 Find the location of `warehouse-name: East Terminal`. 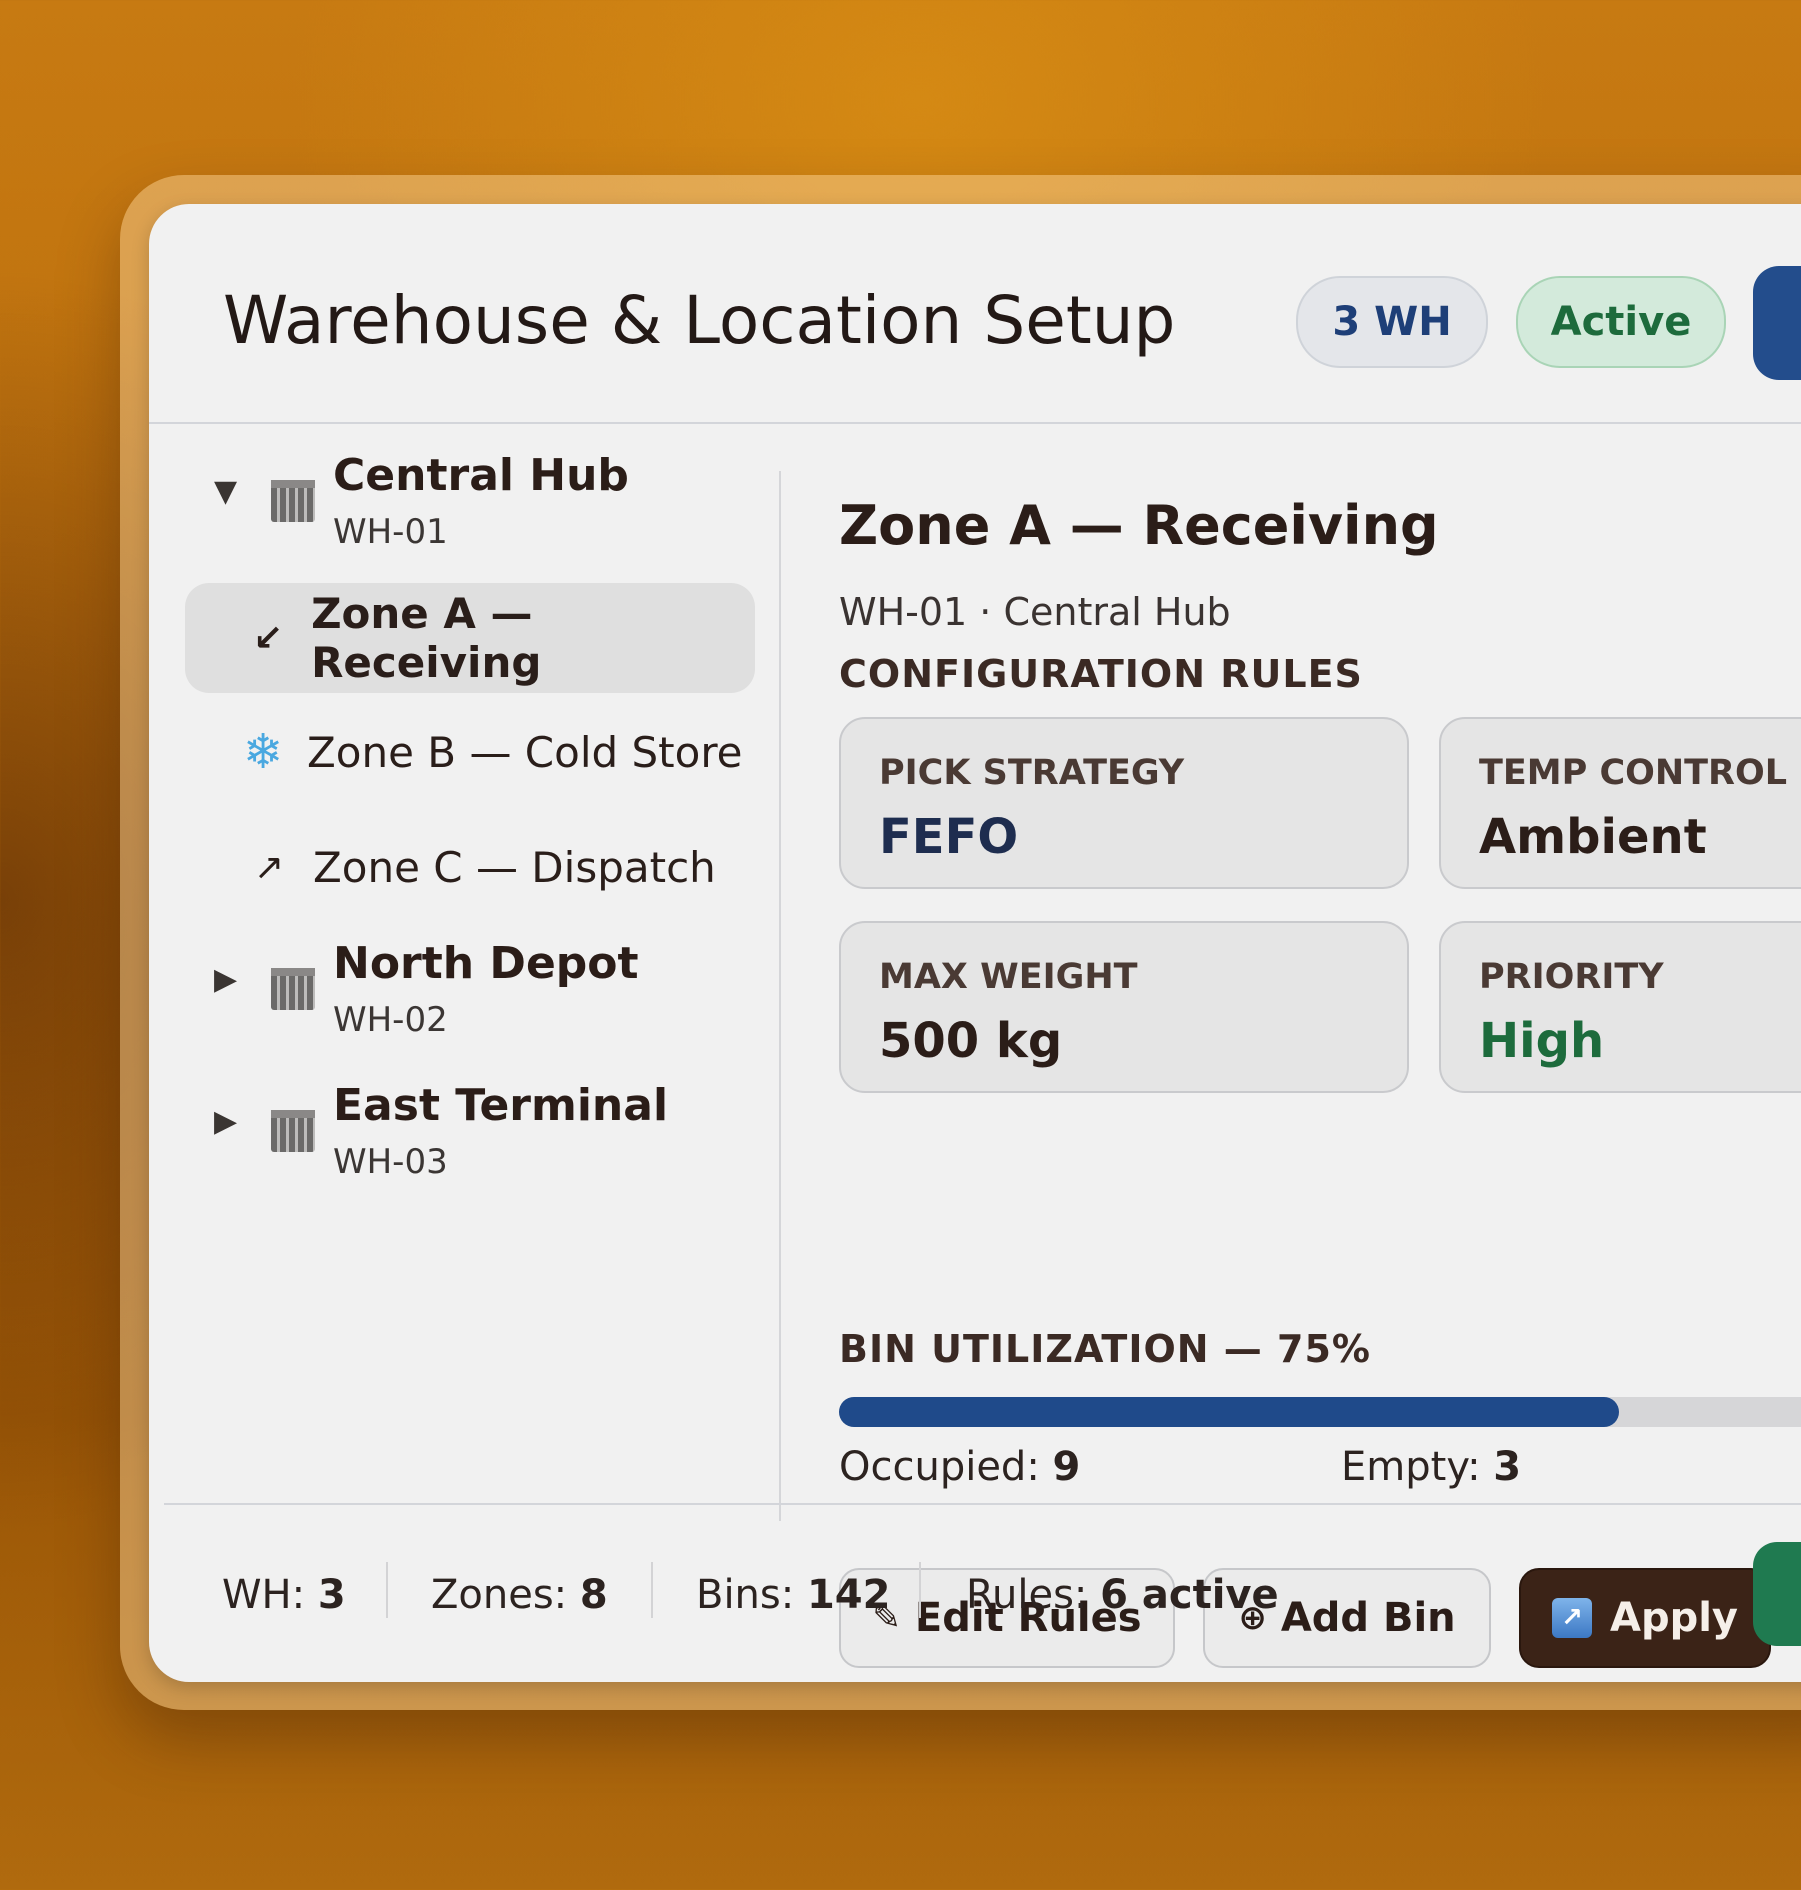

warehouse-name: East Terminal is located at coordinates (501, 1105).